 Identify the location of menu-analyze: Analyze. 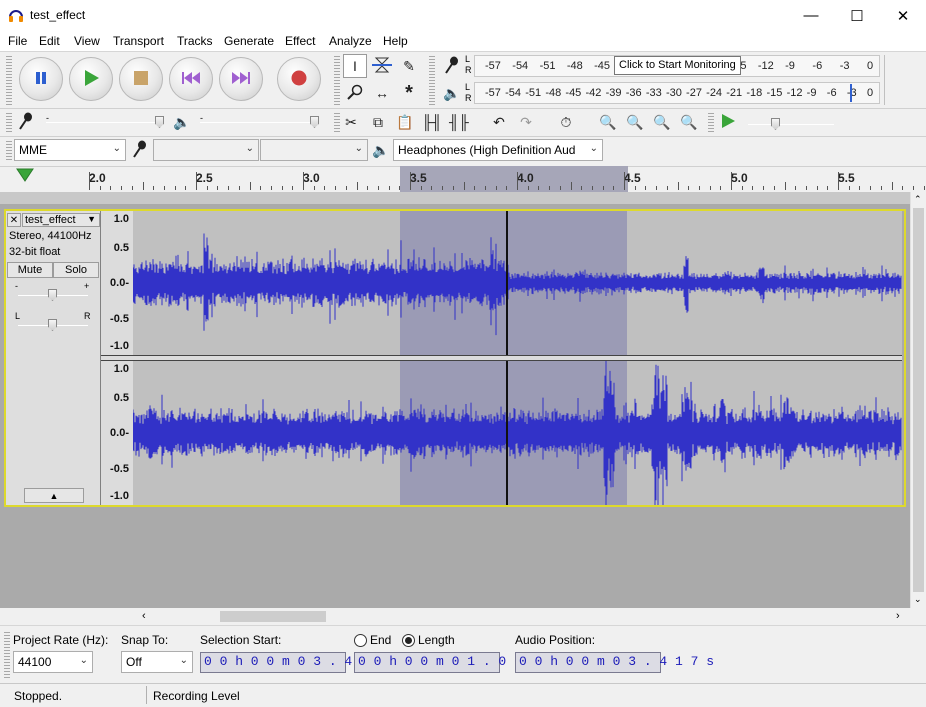
(350, 41).